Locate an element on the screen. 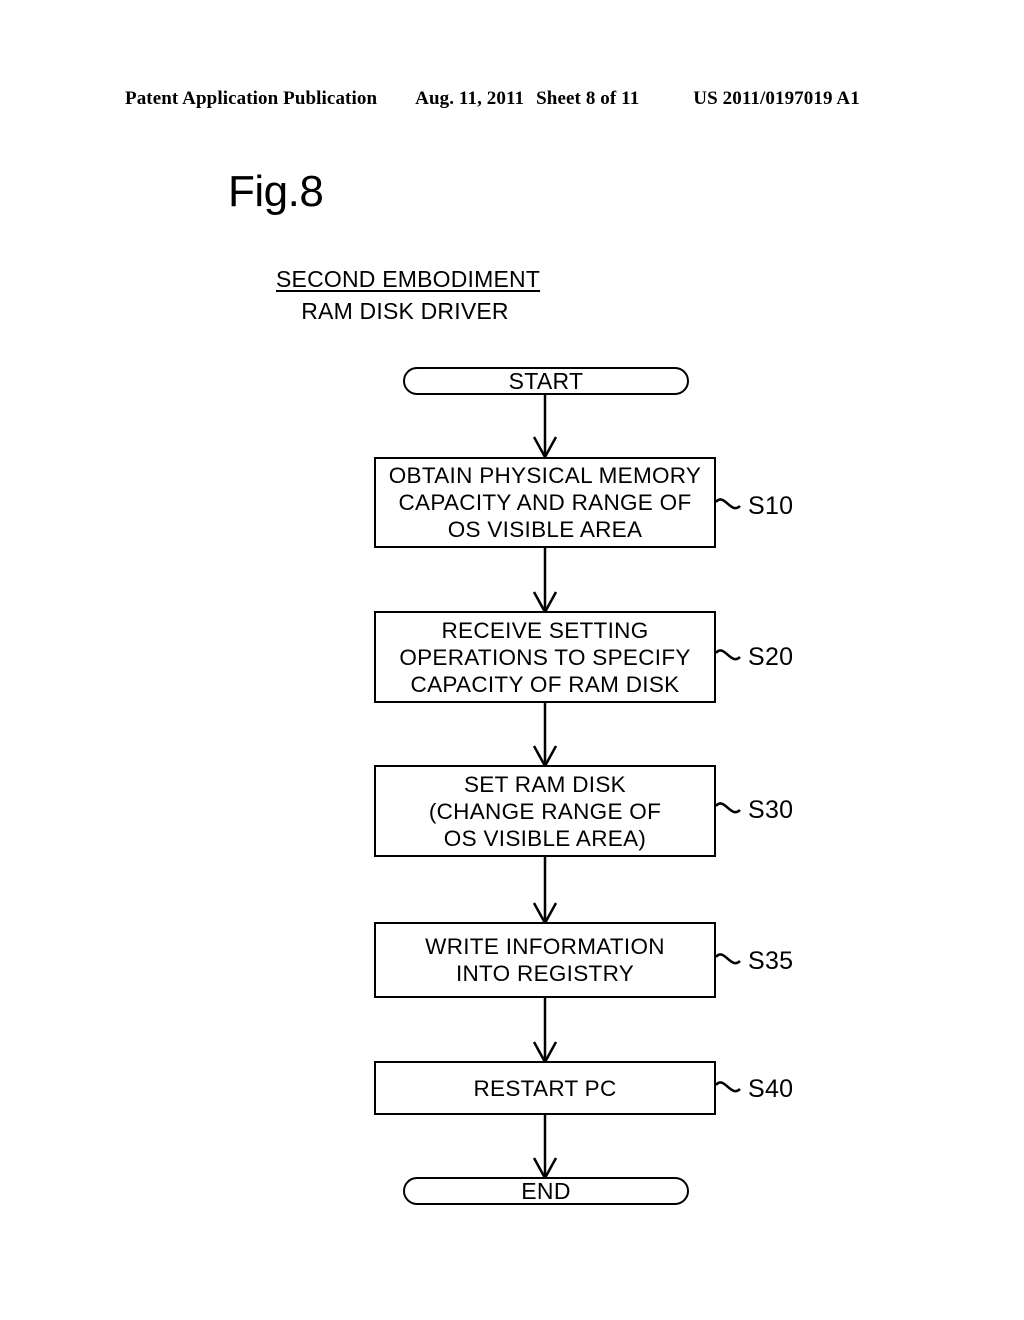 This screenshot has height=1320, width=1024. flow-node-s40: RESTART PC is located at coordinates (545, 1088).